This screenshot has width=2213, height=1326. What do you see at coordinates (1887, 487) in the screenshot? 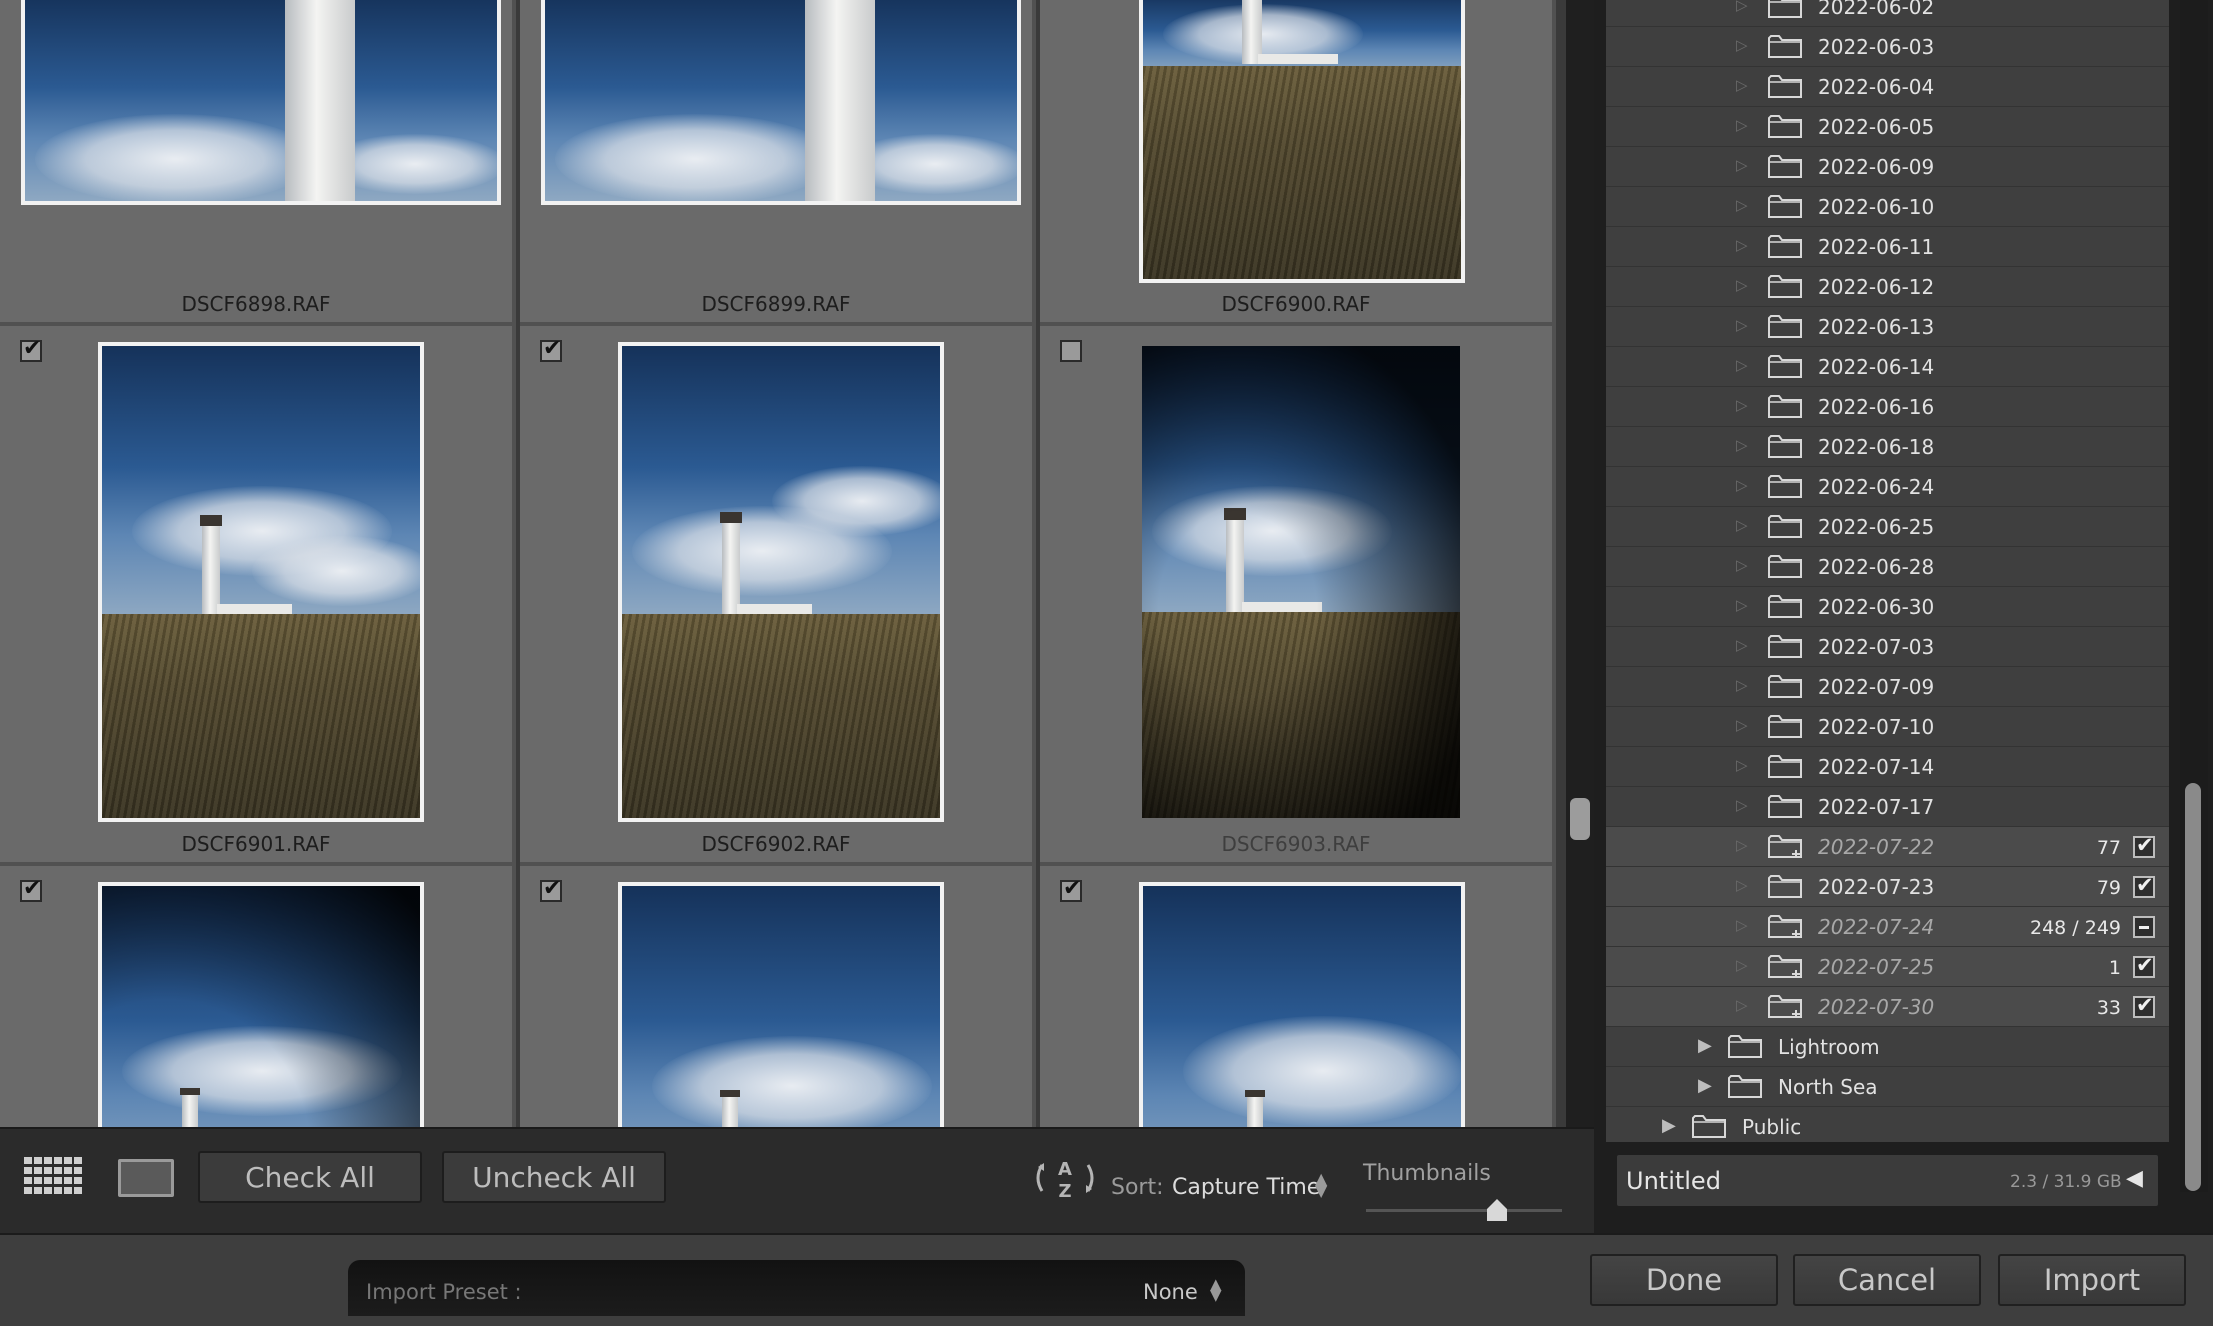
I see `folder-row: ▷ 2022-06-24` at bounding box center [1887, 487].